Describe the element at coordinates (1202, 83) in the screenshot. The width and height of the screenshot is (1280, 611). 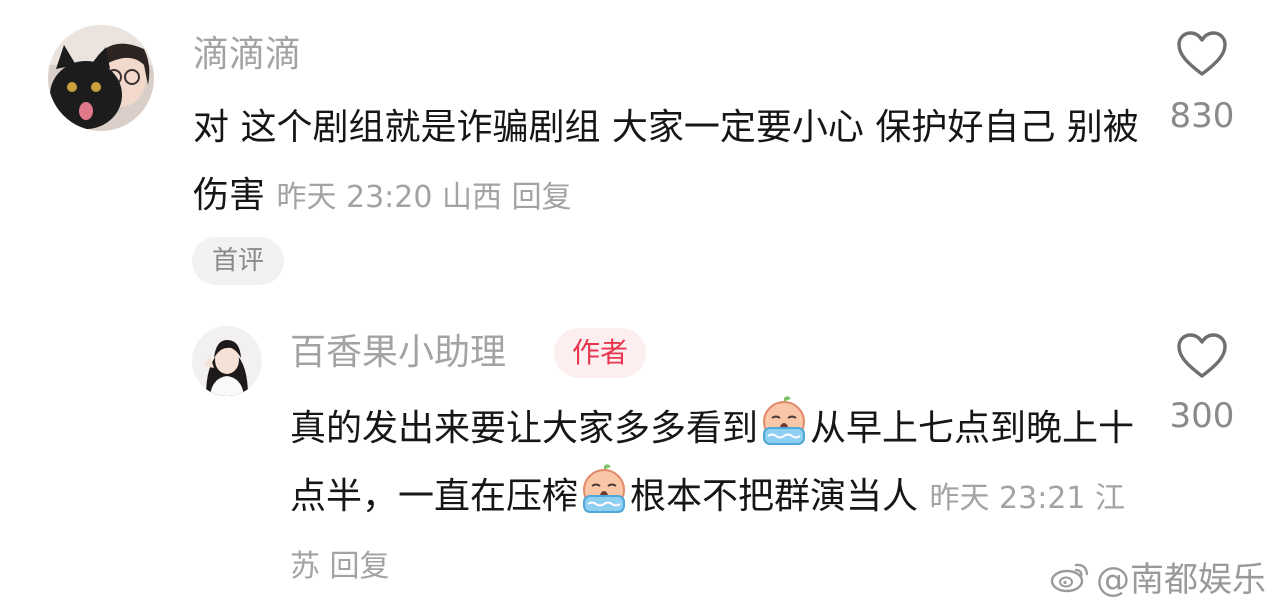
I see `like-button: 830` at that location.